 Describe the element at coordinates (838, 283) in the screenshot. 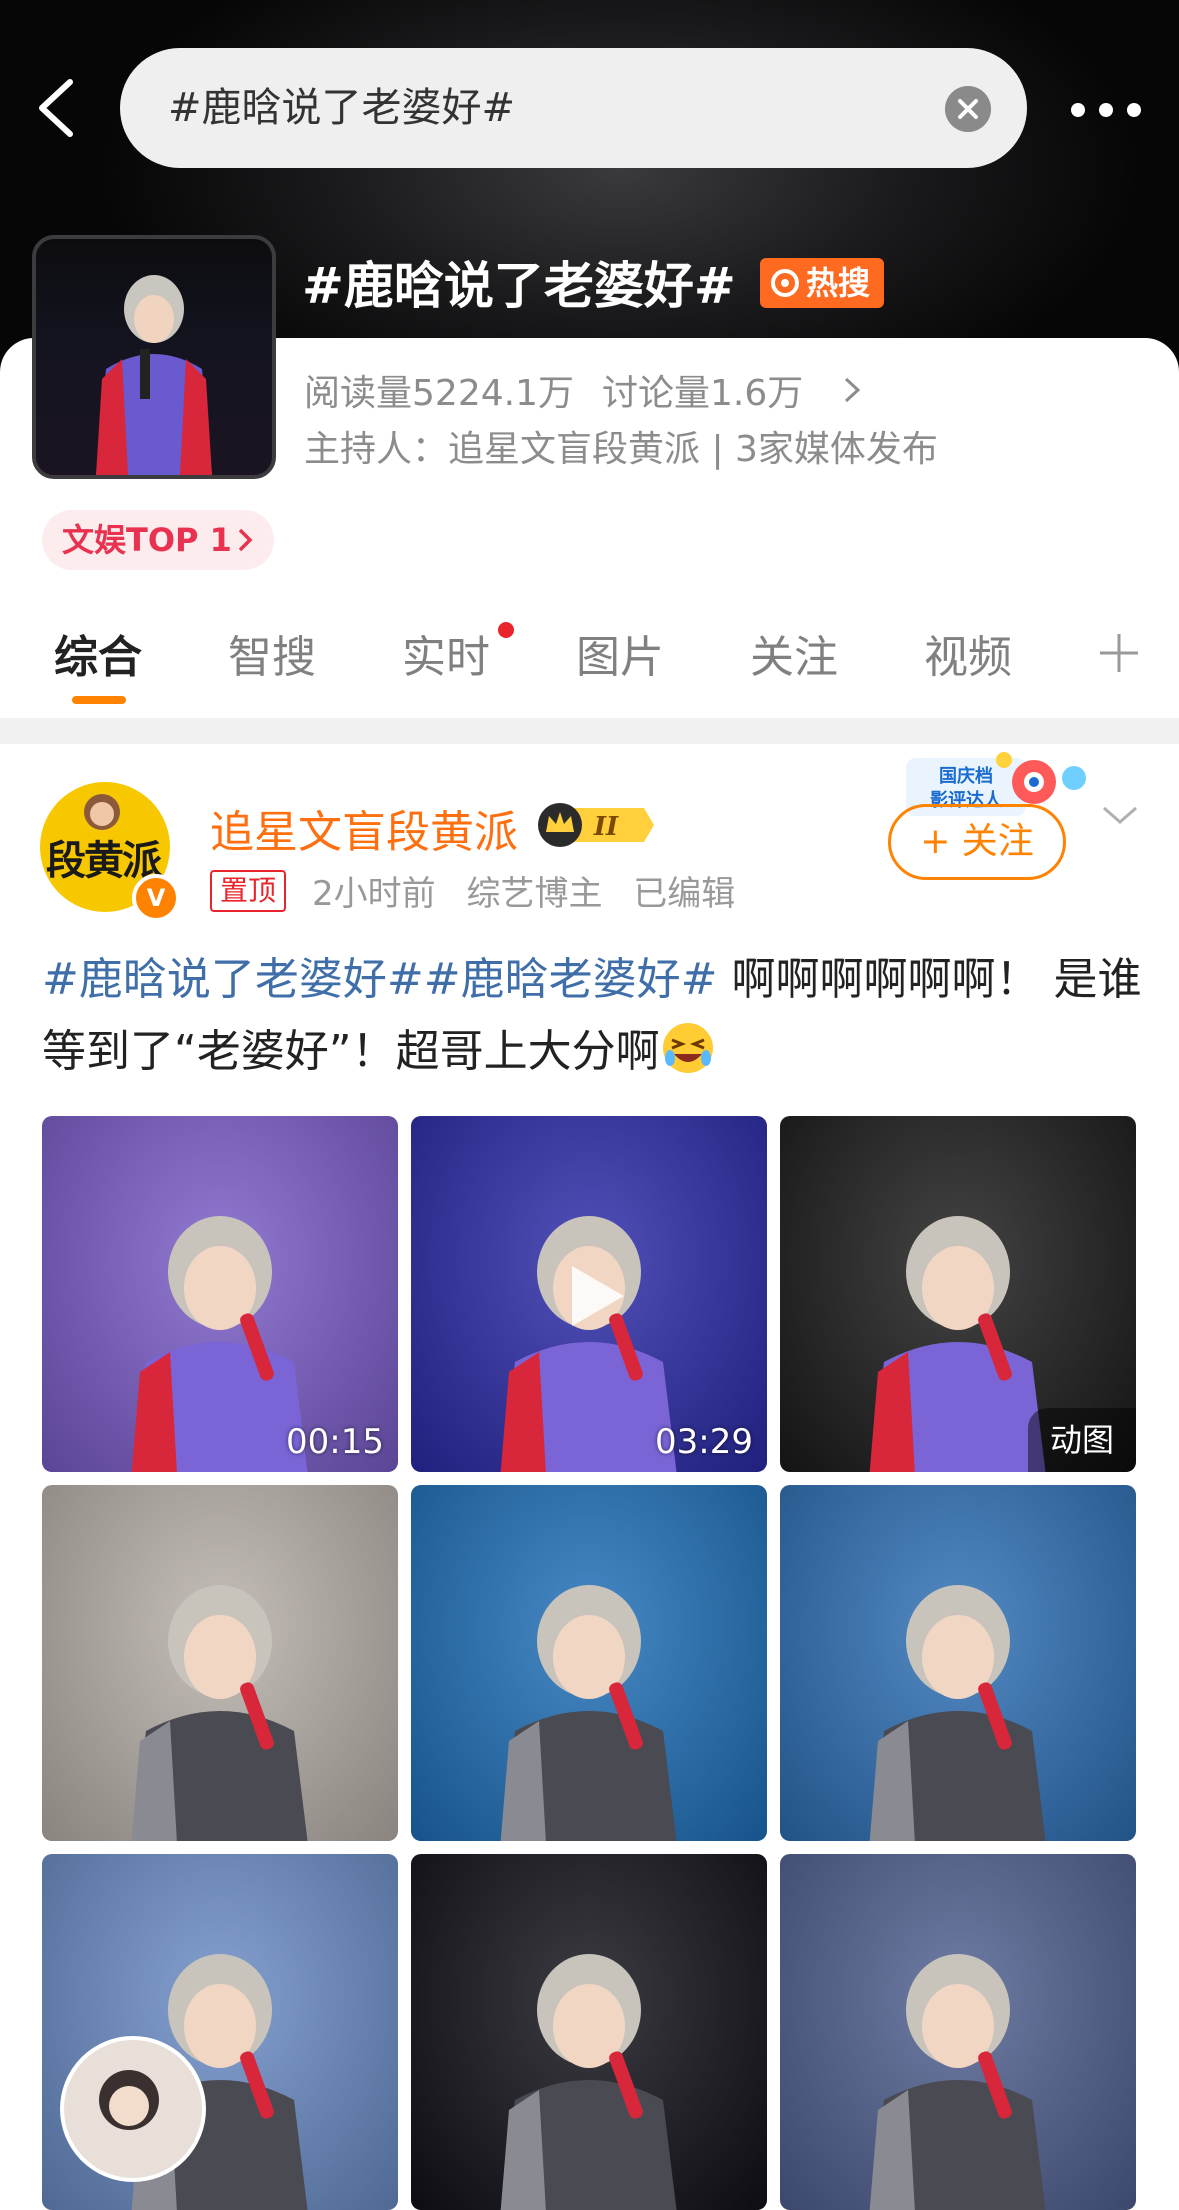

I see `hot-badge-label: 热搜` at that location.